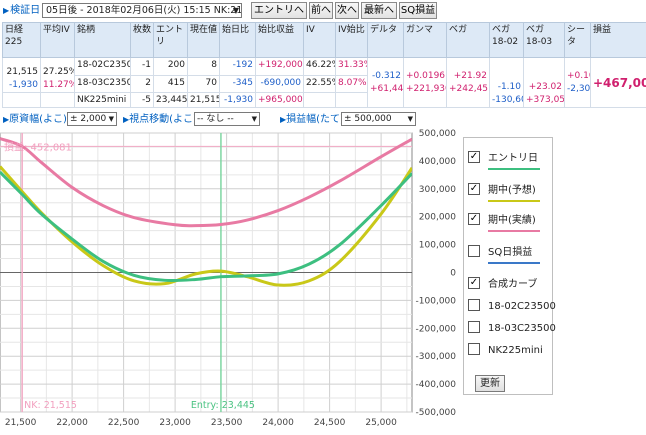 The width and height of the screenshot is (646, 435). I want to click on col-header: シータ, so click(577, 40).